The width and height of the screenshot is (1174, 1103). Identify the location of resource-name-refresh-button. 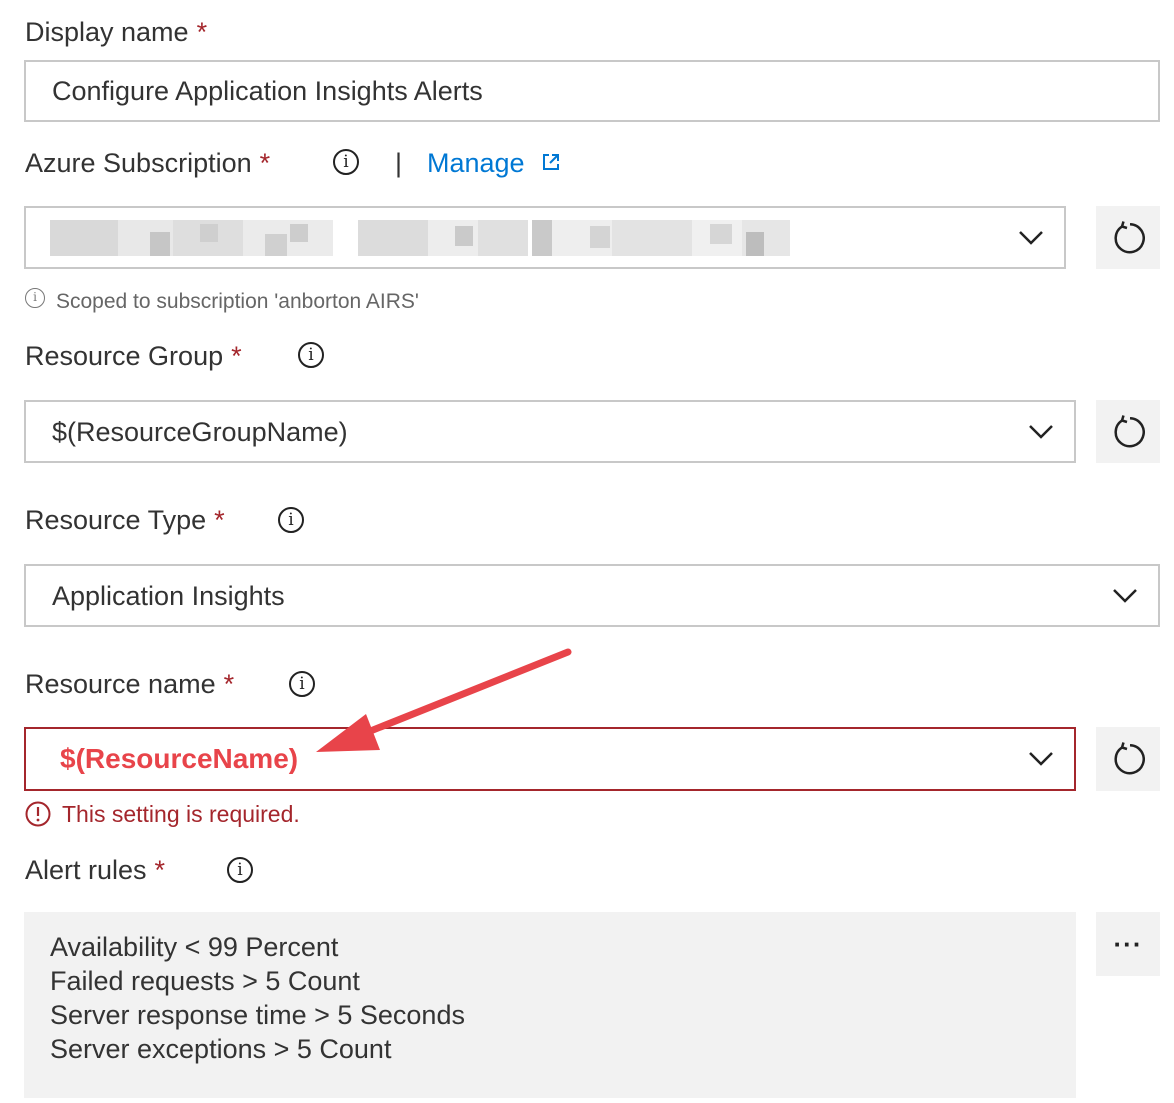
(1128, 759).